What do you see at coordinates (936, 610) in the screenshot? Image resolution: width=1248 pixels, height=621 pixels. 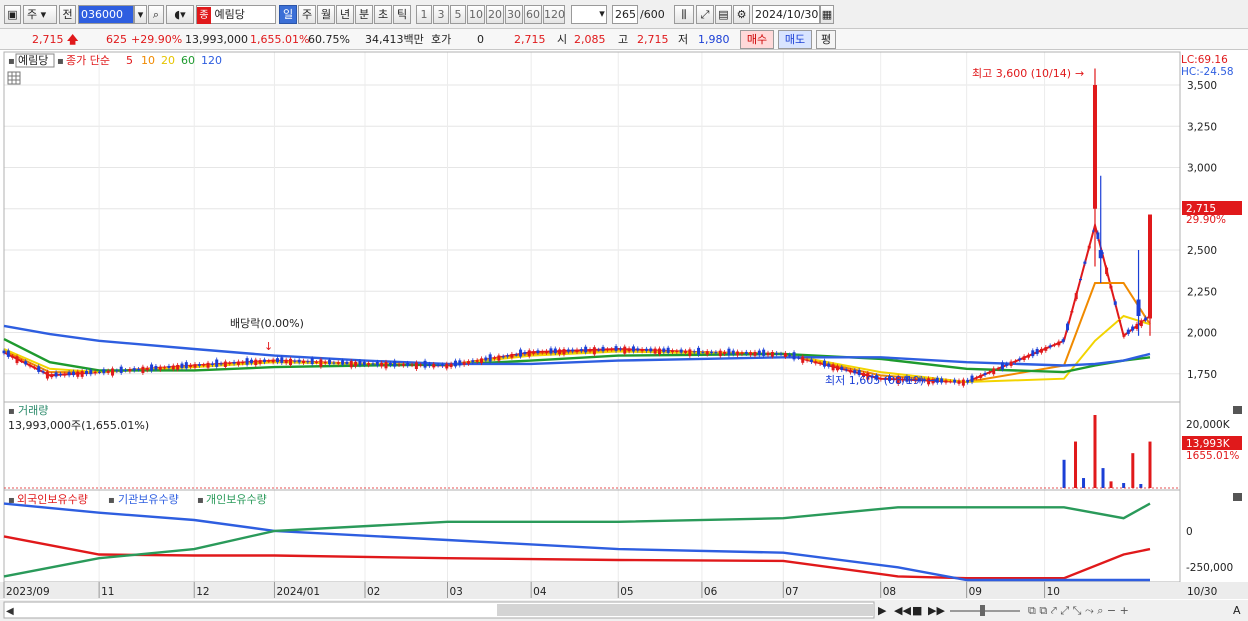 I see `forward-icon: ▶▶` at bounding box center [936, 610].